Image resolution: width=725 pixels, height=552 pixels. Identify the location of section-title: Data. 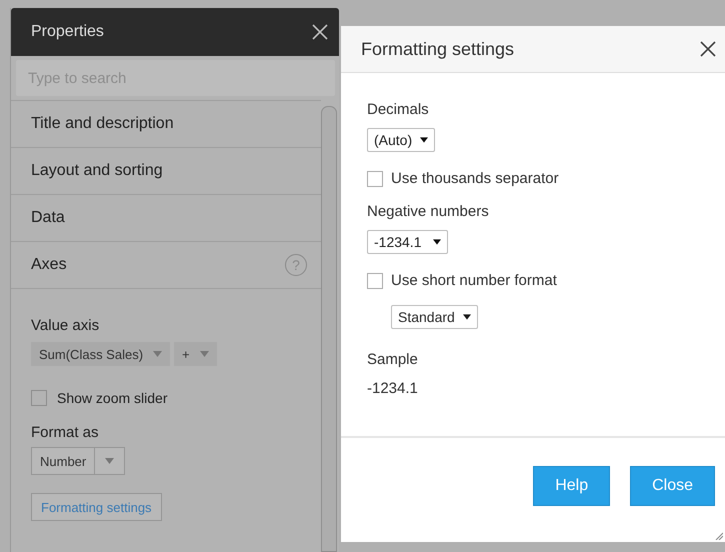
(48, 218).